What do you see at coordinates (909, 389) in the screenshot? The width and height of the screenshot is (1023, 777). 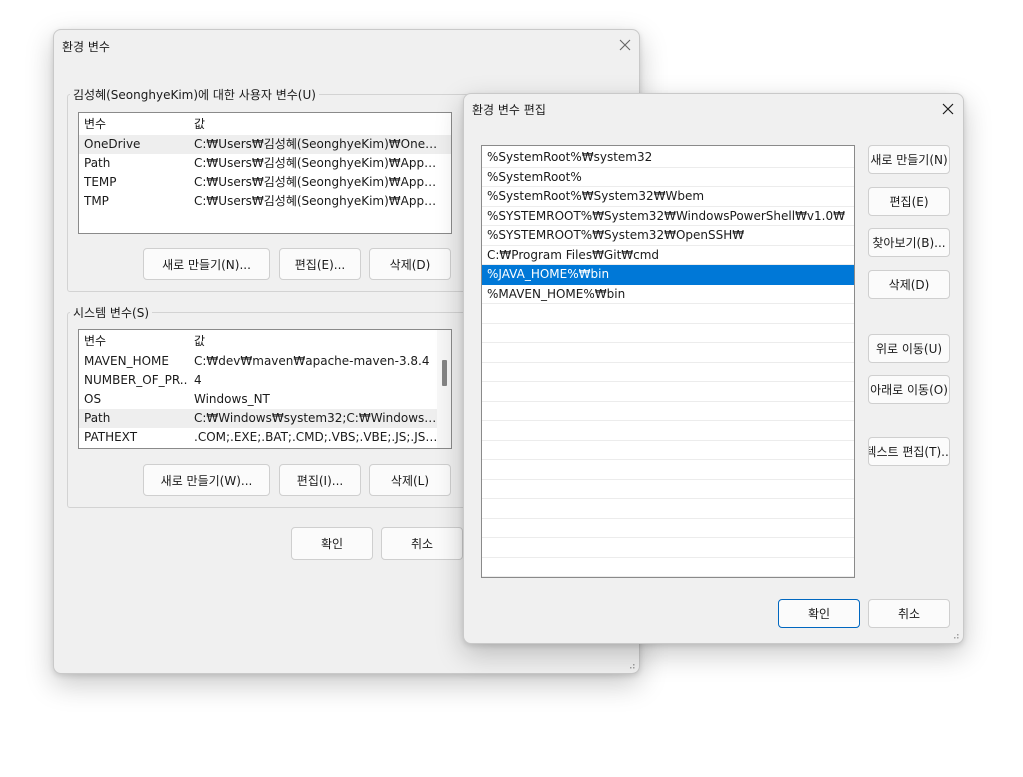 I see `move-down-button: 아래로 이동(O)` at bounding box center [909, 389].